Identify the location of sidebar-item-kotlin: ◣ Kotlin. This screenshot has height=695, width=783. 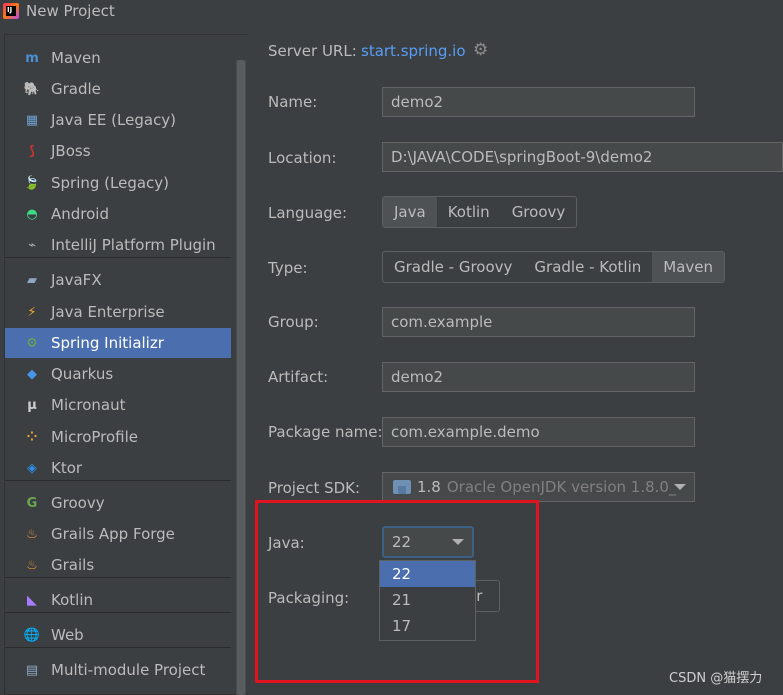
(118, 600).